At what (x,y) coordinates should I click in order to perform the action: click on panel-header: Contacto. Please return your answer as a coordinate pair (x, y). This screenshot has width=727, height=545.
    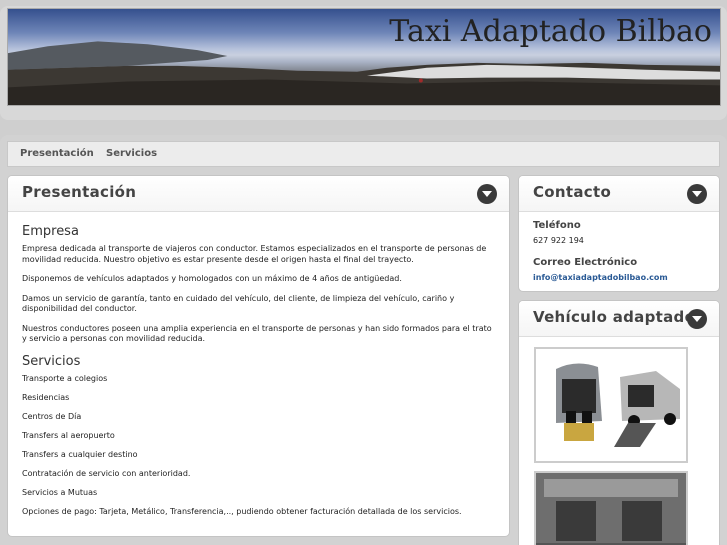
    Looking at the image, I should click on (619, 194).